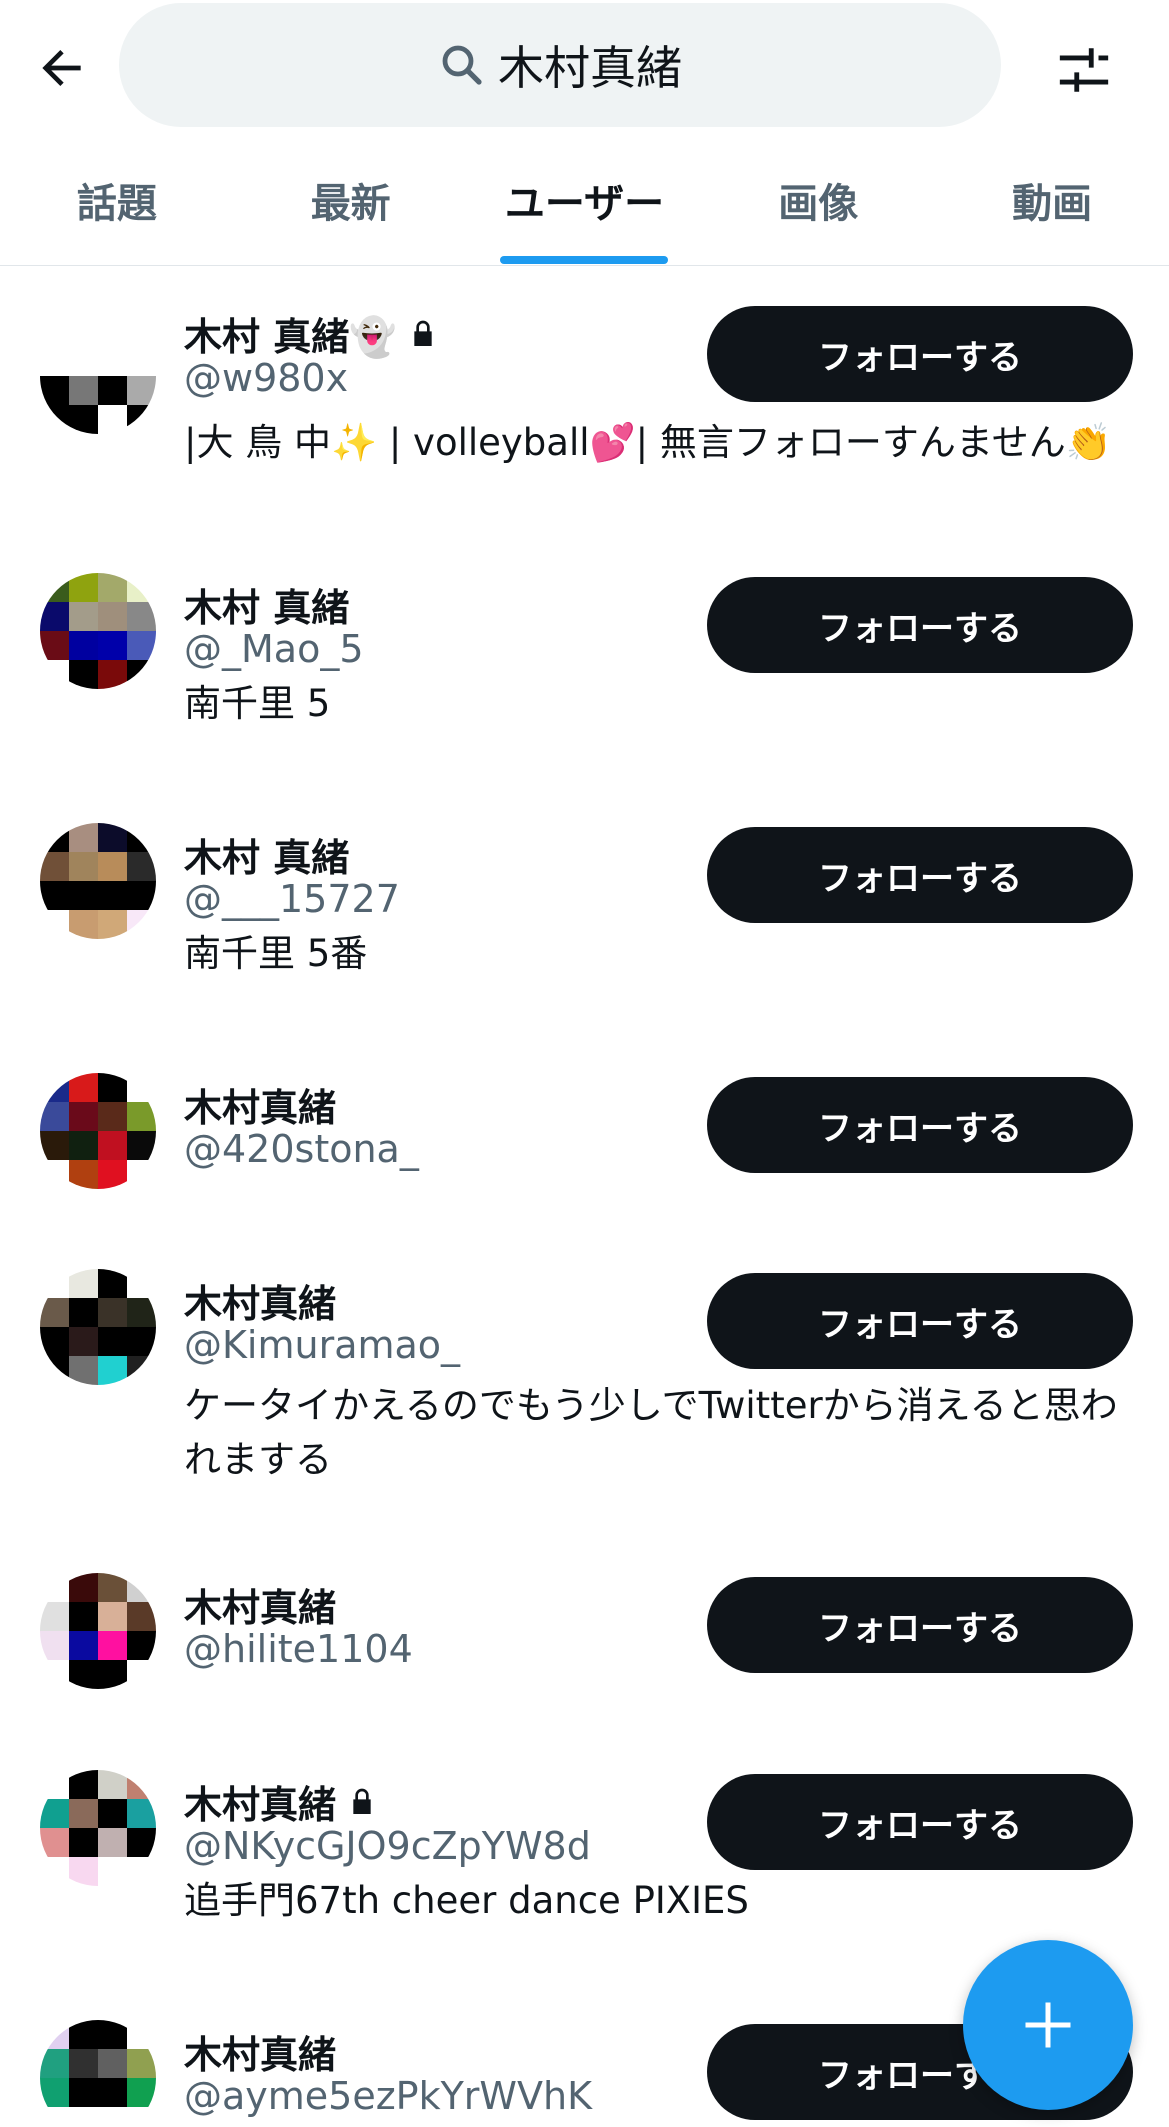 The width and height of the screenshot is (1169, 2127). I want to click on tab-topics: 話題, so click(117, 200).